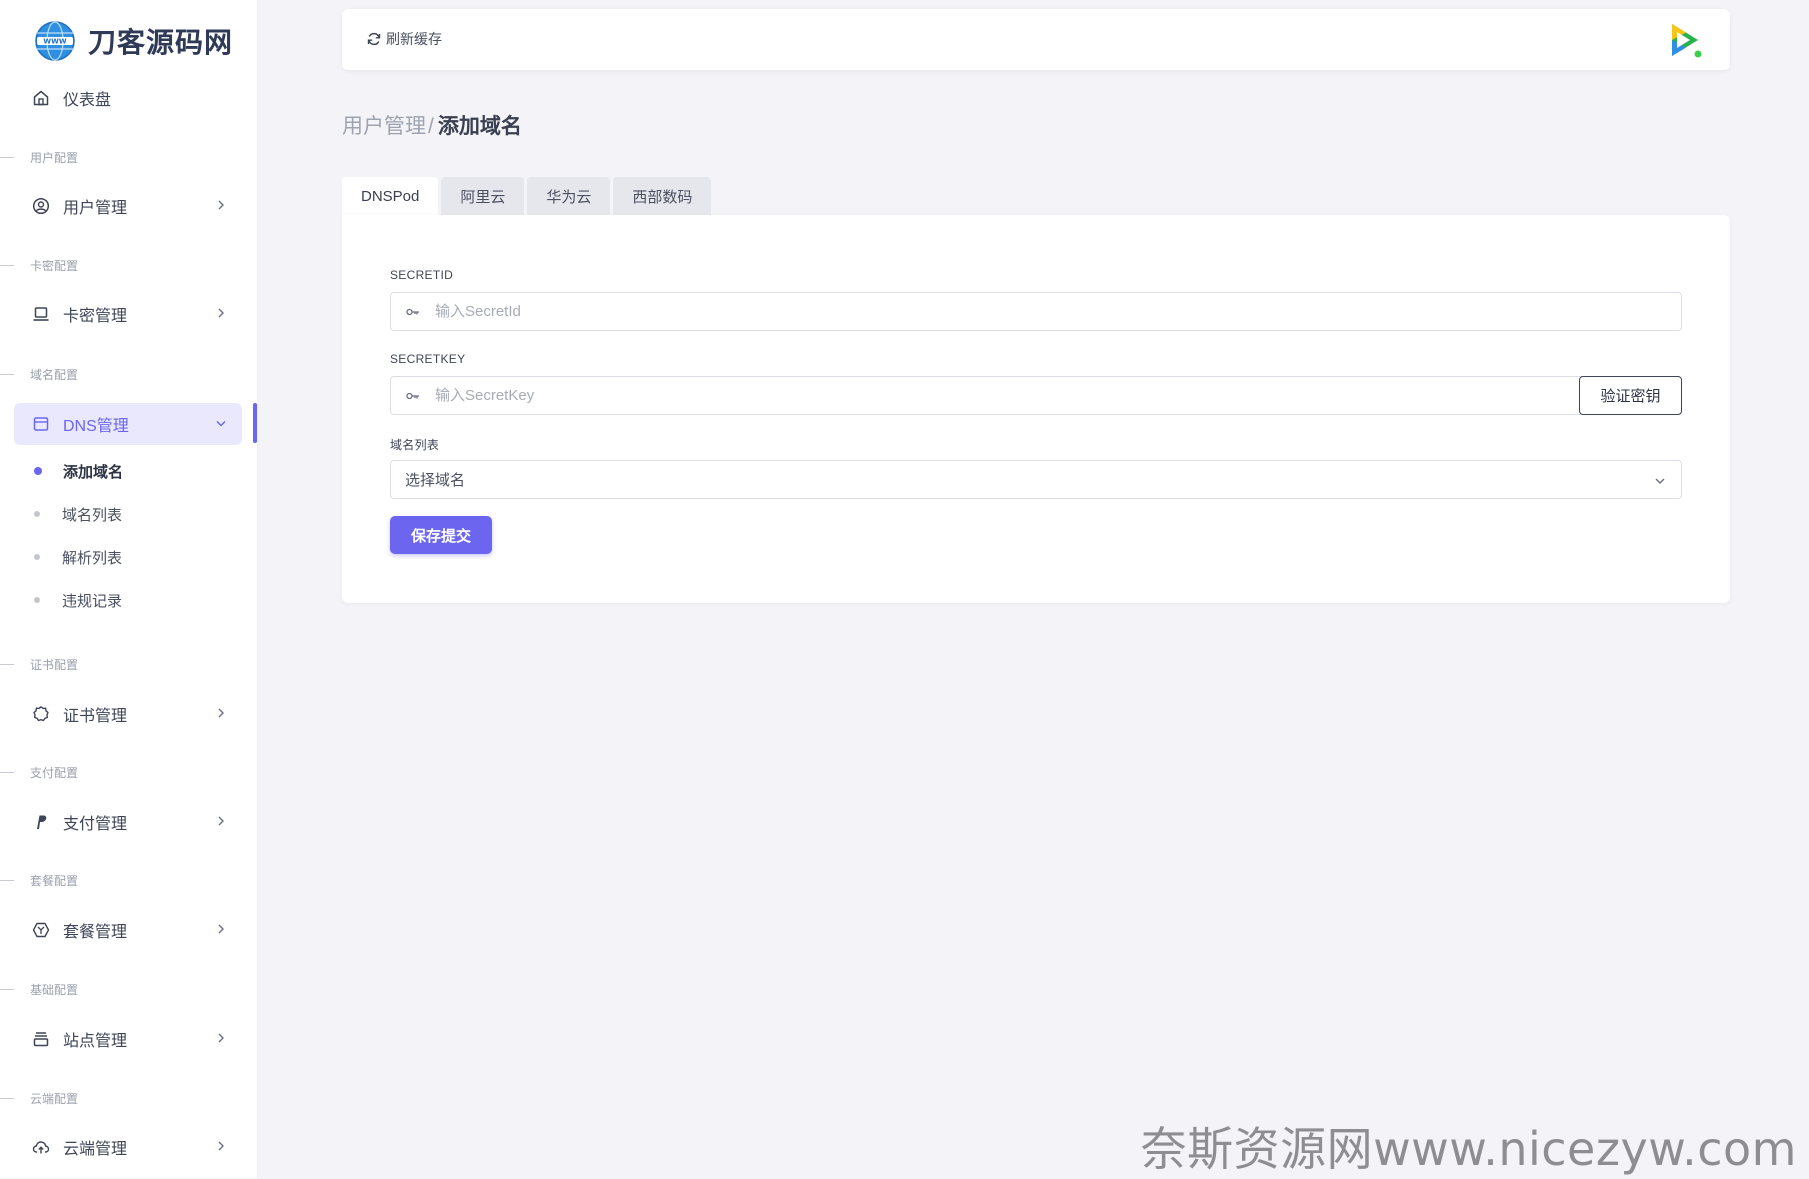 This screenshot has width=1809, height=1179. I want to click on refresh-icon, so click(374, 39).